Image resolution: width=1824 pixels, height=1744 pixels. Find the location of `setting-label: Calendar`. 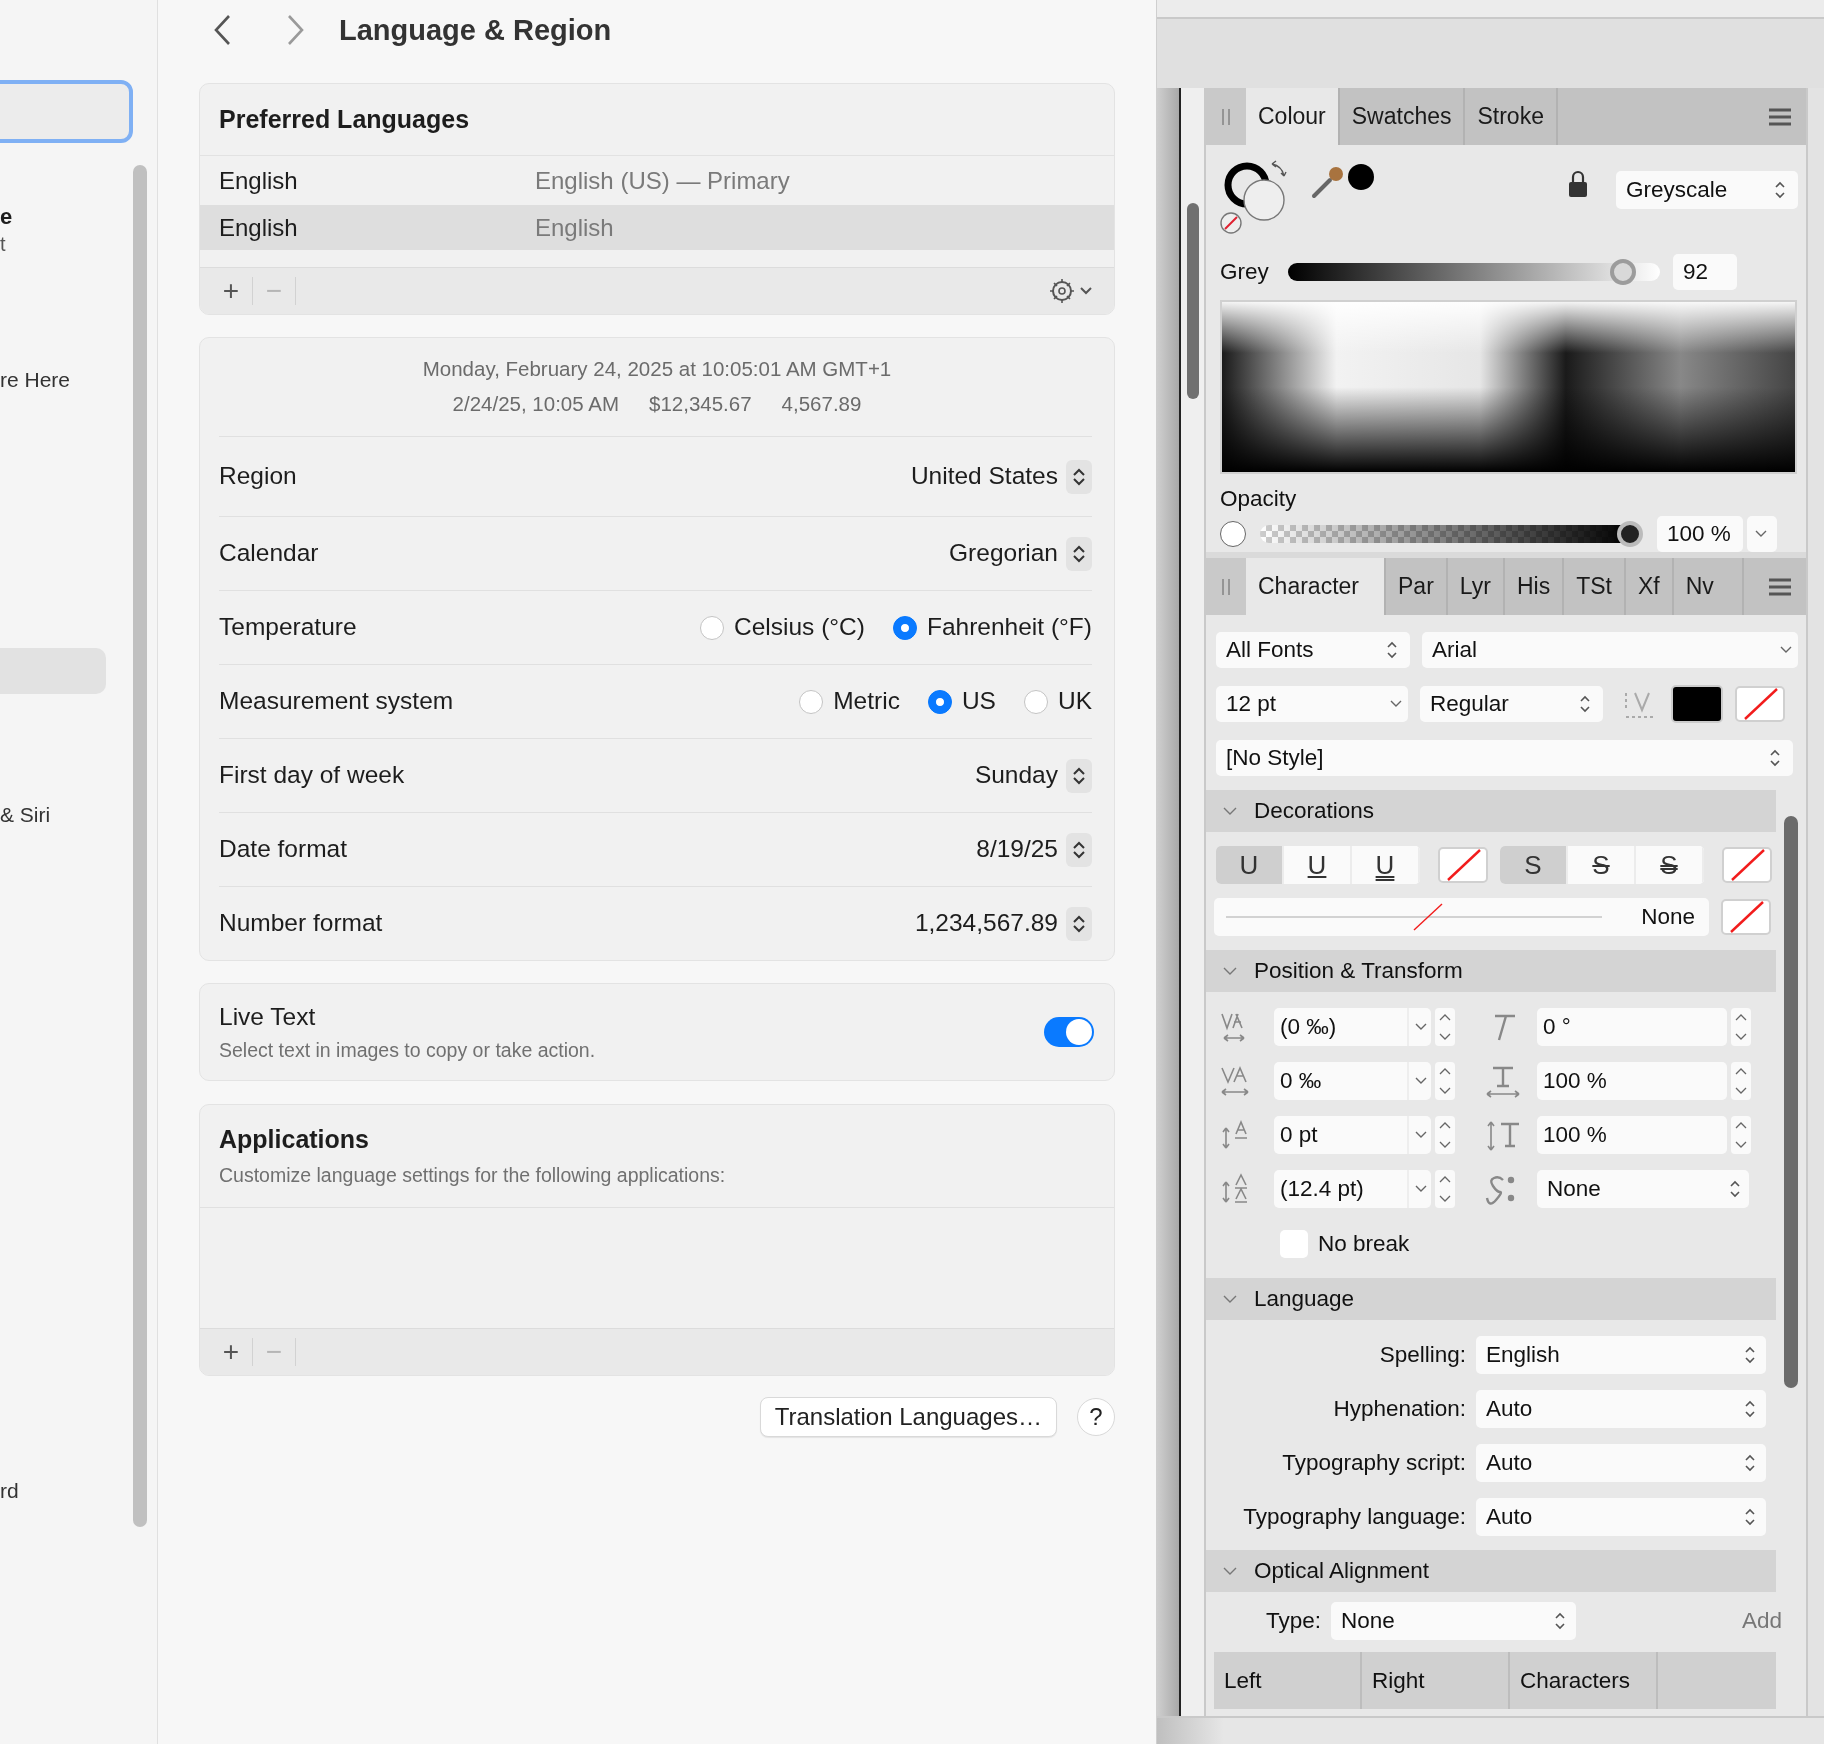

setting-label: Calendar is located at coordinates (269, 553).